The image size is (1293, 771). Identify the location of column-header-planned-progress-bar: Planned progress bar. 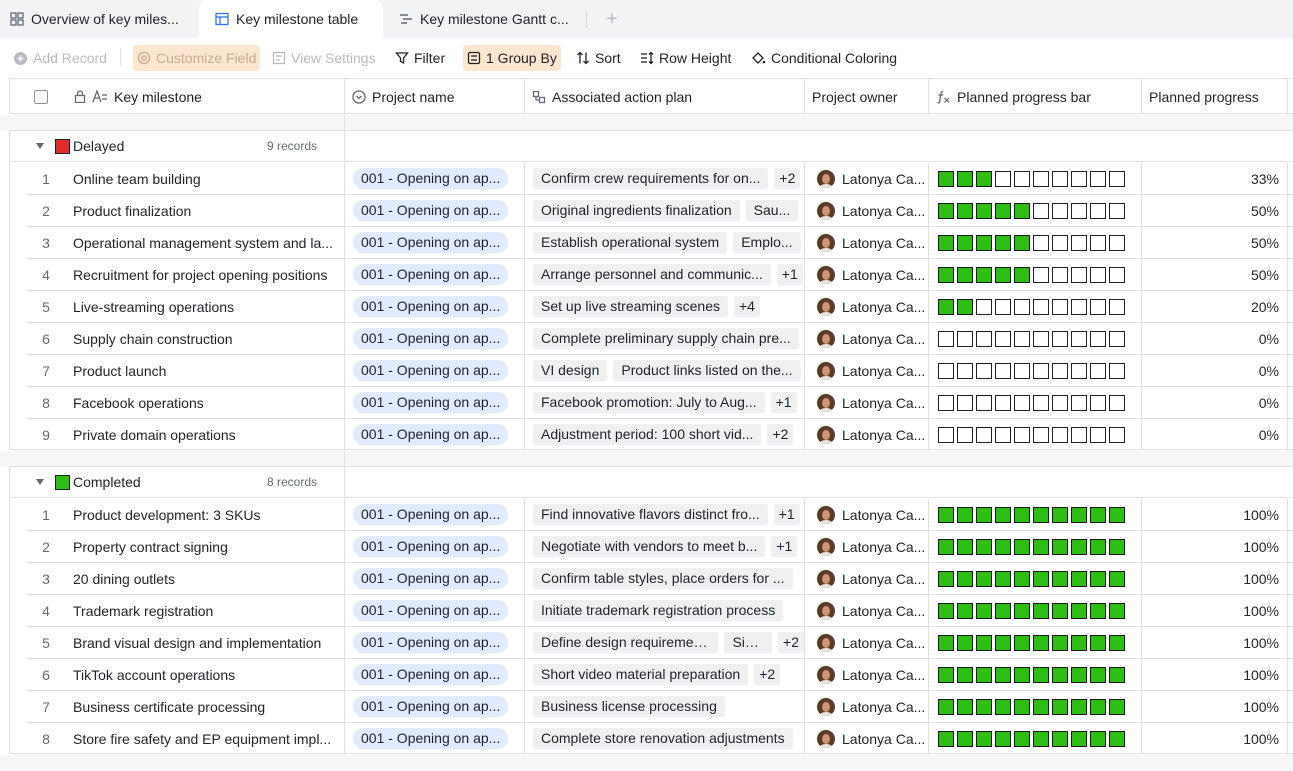
(1035, 96).